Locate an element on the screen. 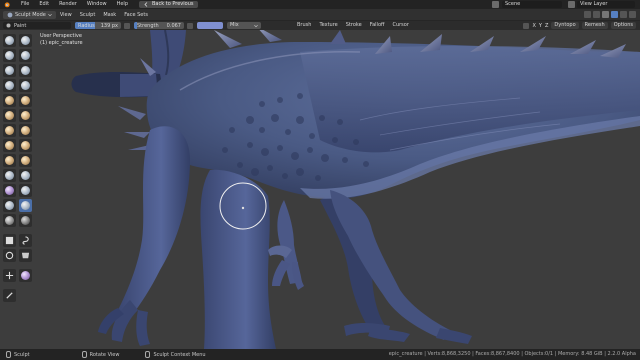 This screenshot has width=640, height=360. tool-grab is located at coordinates (25, 145).